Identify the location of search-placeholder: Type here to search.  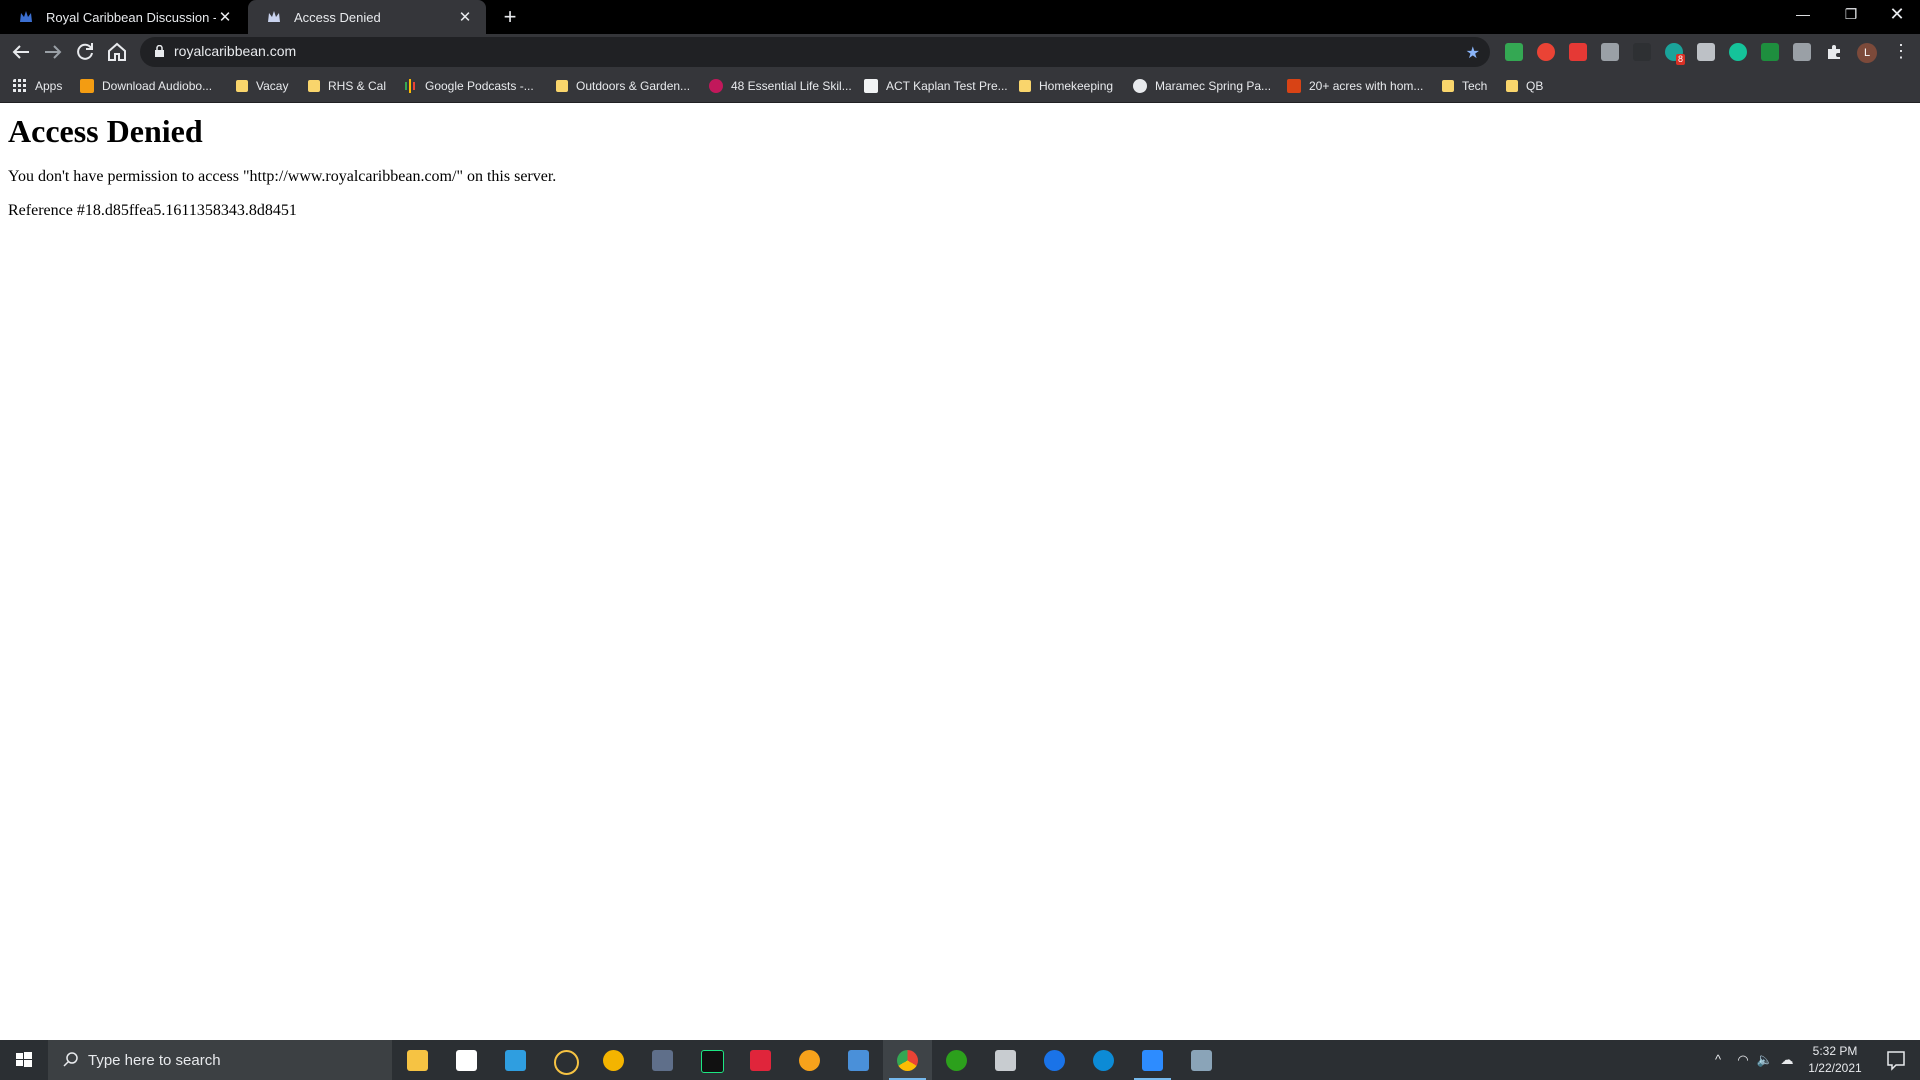
(154, 1060).